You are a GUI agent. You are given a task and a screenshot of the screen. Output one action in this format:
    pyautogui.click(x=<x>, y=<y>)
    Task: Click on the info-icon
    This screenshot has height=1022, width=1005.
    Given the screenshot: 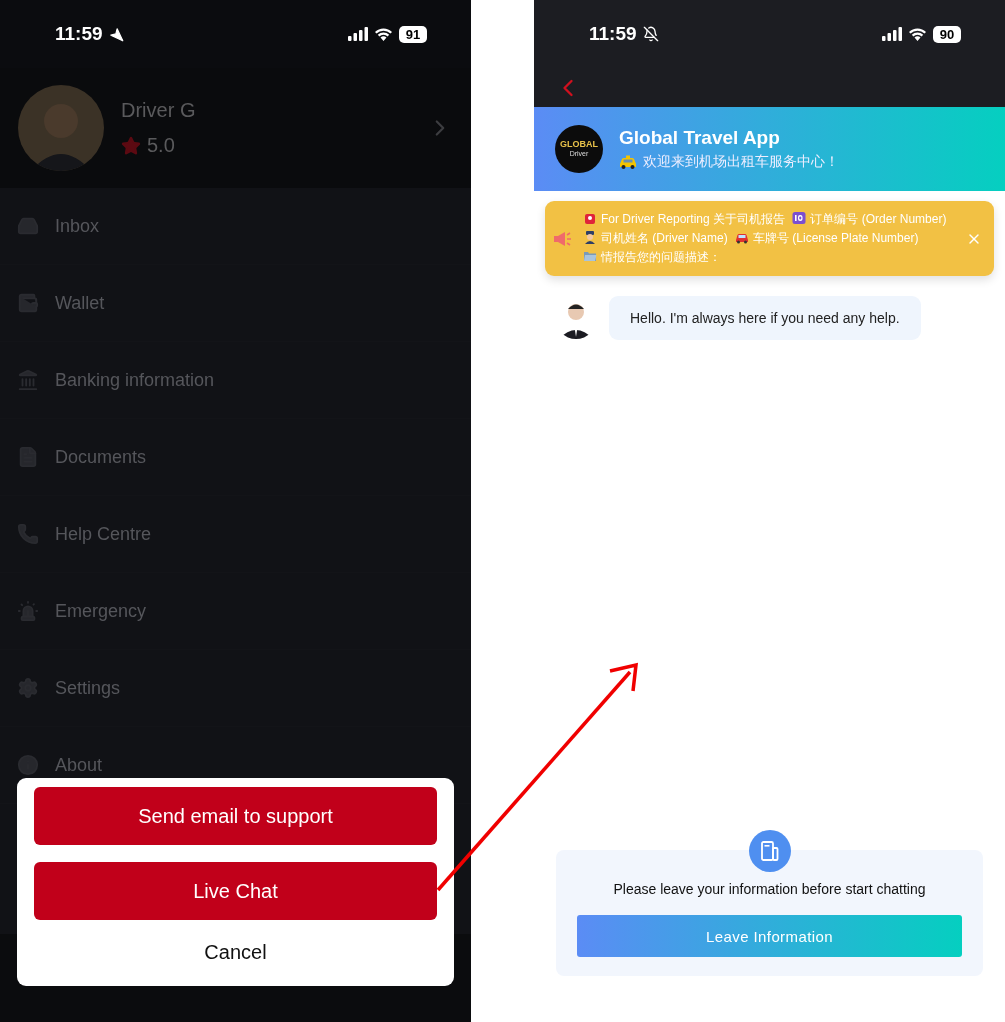 What is the action you would take?
    pyautogui.click(x=28, y=765)
    